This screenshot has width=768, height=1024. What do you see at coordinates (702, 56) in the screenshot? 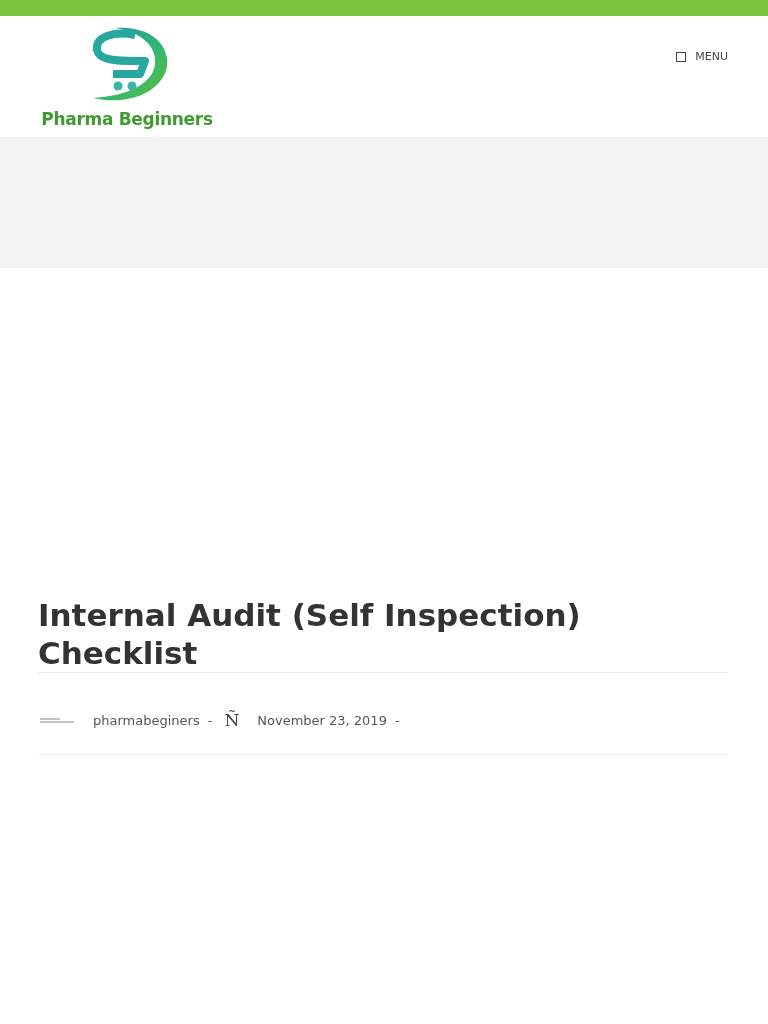
I see `menu-button: MENU` at bounding box center [702, 56].